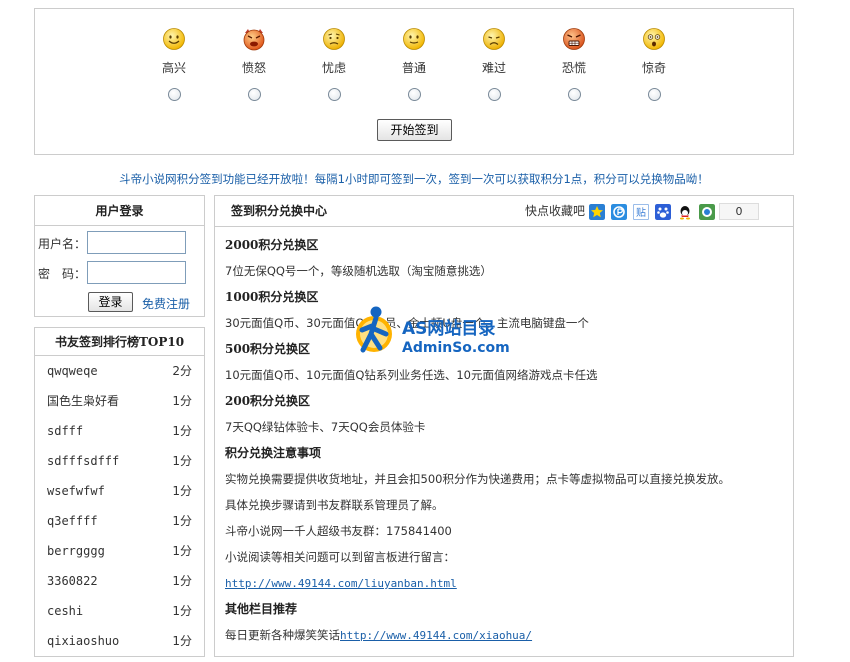  I want to click on table-row: 国色生枭好看 1分, so click(119, 401).